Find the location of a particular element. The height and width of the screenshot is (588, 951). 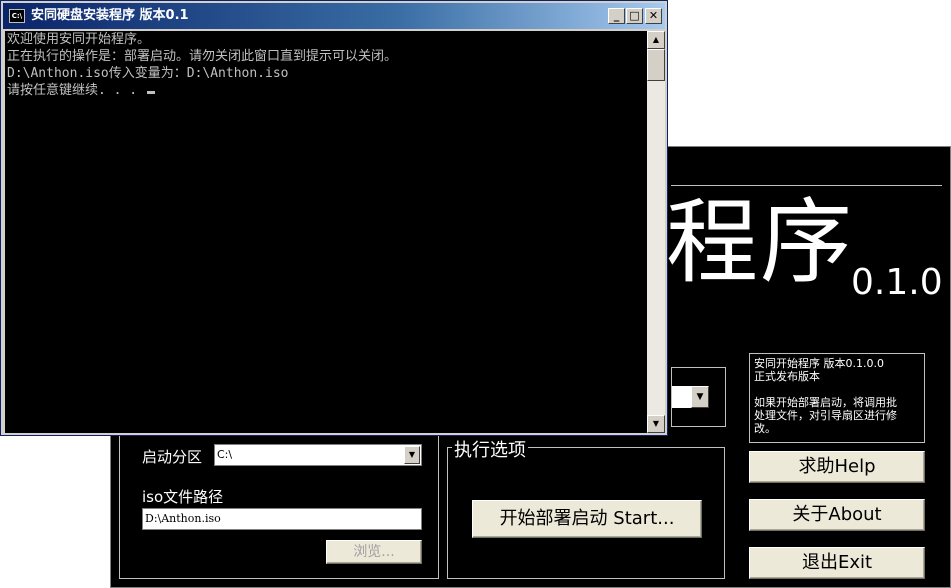

console-line: 请按任意键继续. . . is located at coordinates (327, 90).